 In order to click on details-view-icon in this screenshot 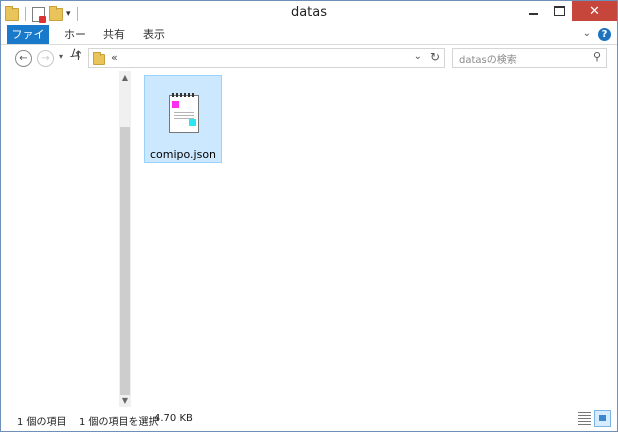, I will do `click(584, 418)`.